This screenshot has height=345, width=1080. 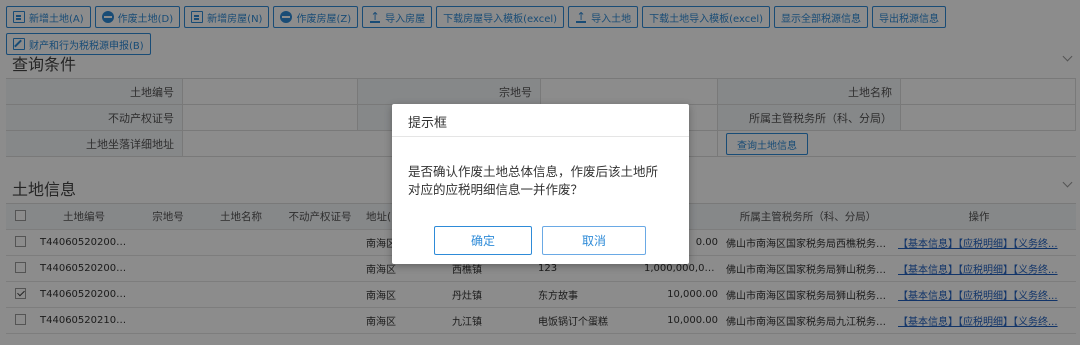 I want to click on dialog-message: 是否确认作废土地总体信息，作废后该土地所 对应的应税明细信息一并作废？, so click(x=540, y=182).